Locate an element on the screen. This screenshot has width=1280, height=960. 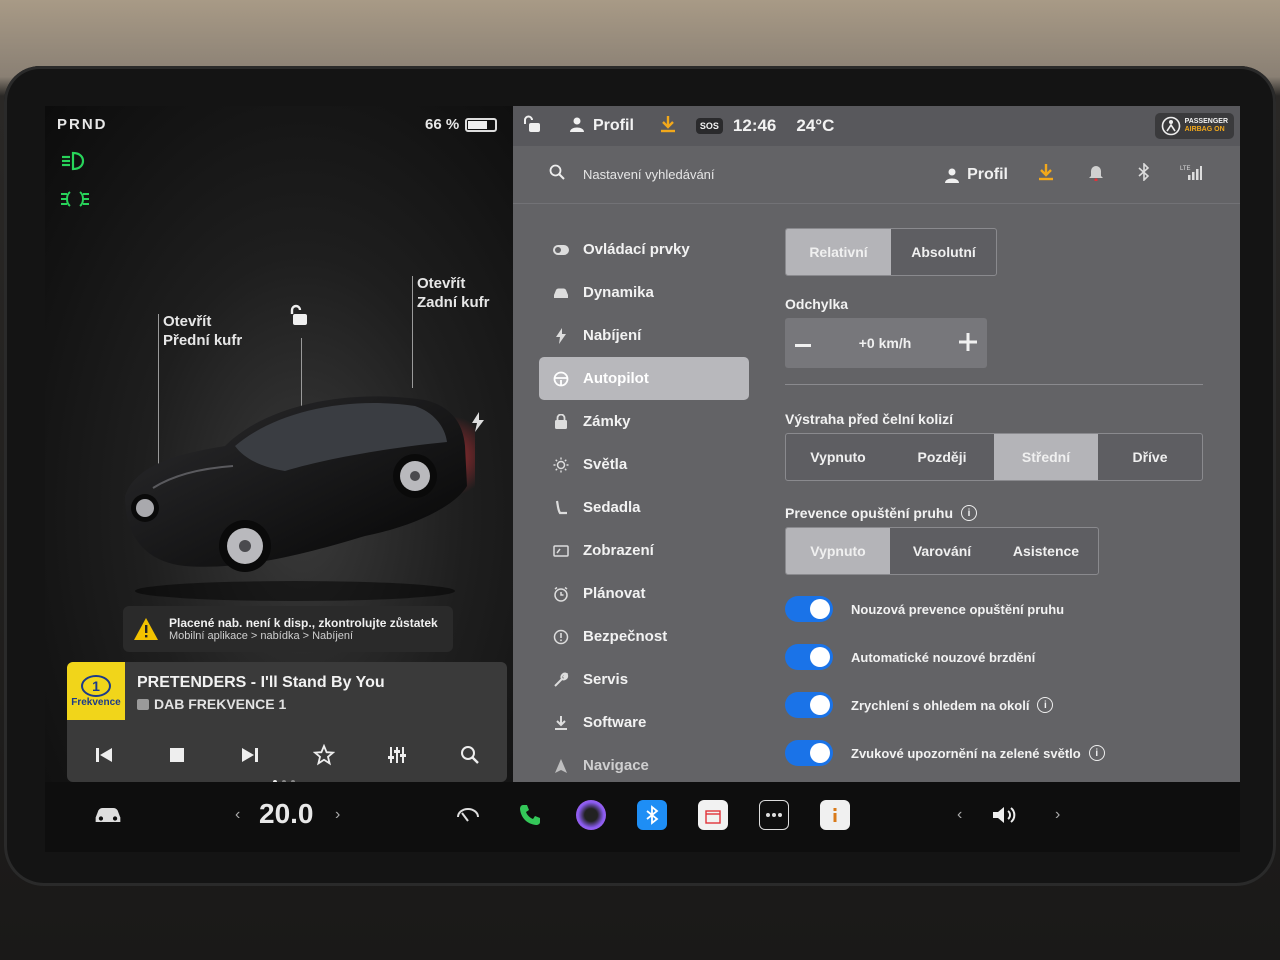
sidebar-item-zobrazeni: Zobrazení is located at coordinates (644, 550).